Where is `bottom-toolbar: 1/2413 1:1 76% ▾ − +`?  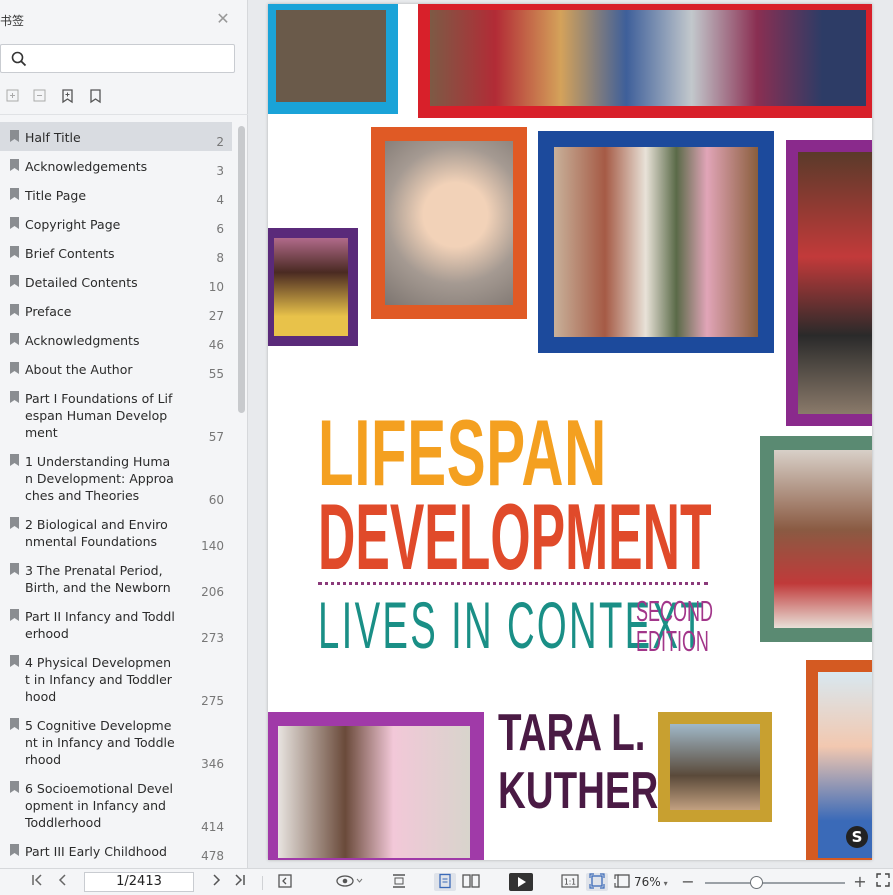 bottom-toolbar: 1/2413 1:1 76% ▾ − + is located at coordinates (446, 881).